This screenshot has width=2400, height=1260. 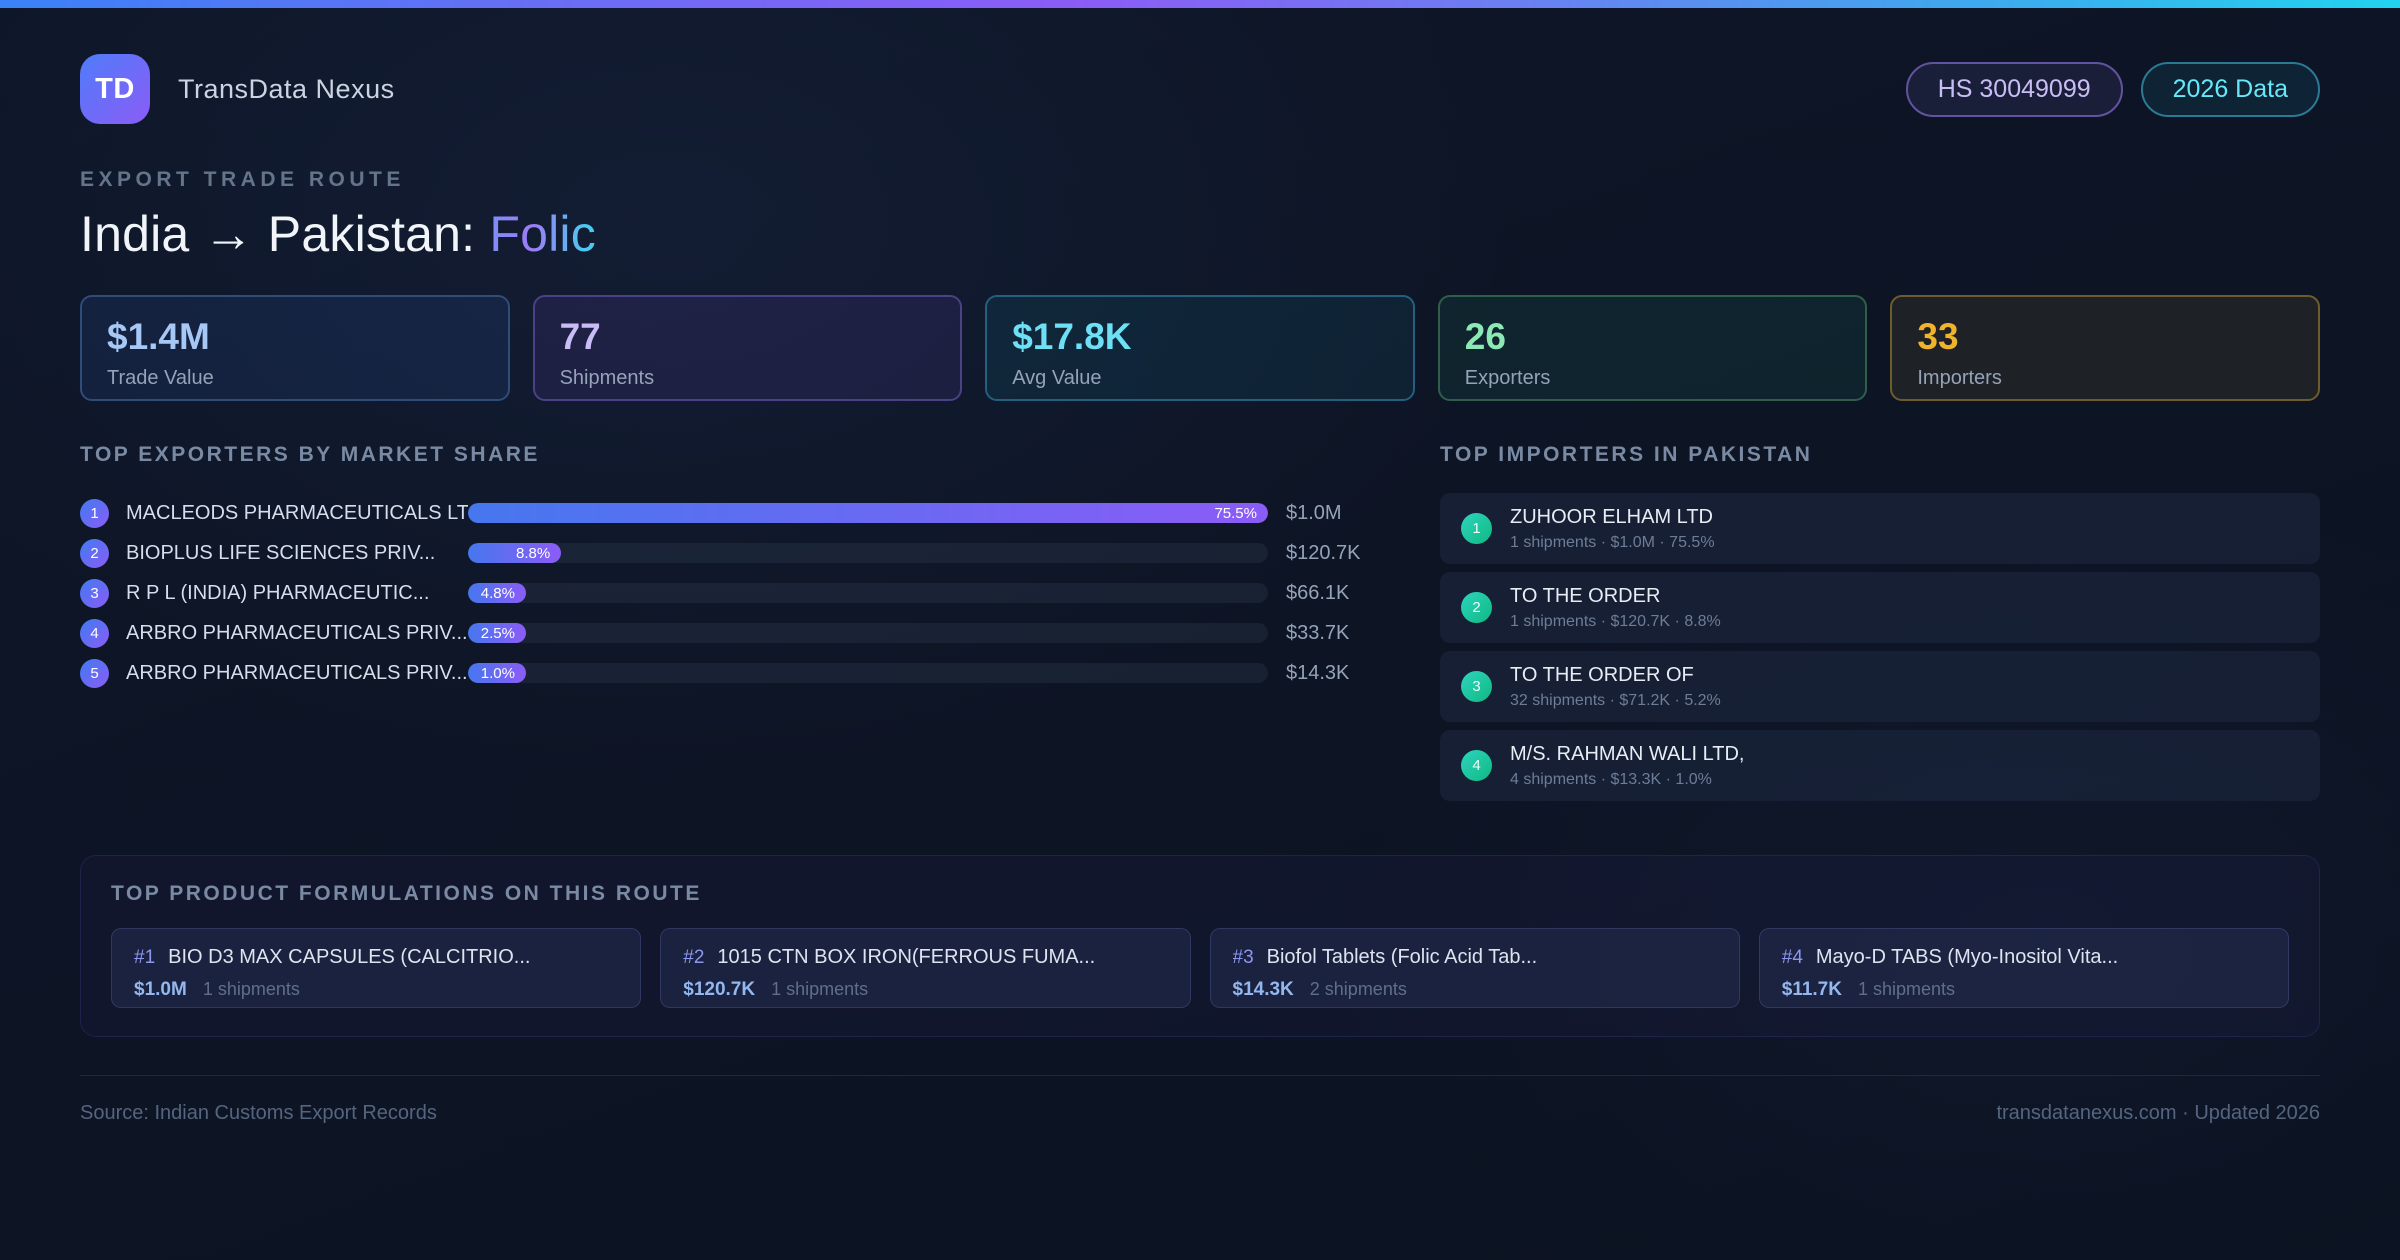 What do you see at coordinates (1585, 595) in the screenshot?
I see `importer-name: TO THE ORDER` at bounding box center [1585, 595].